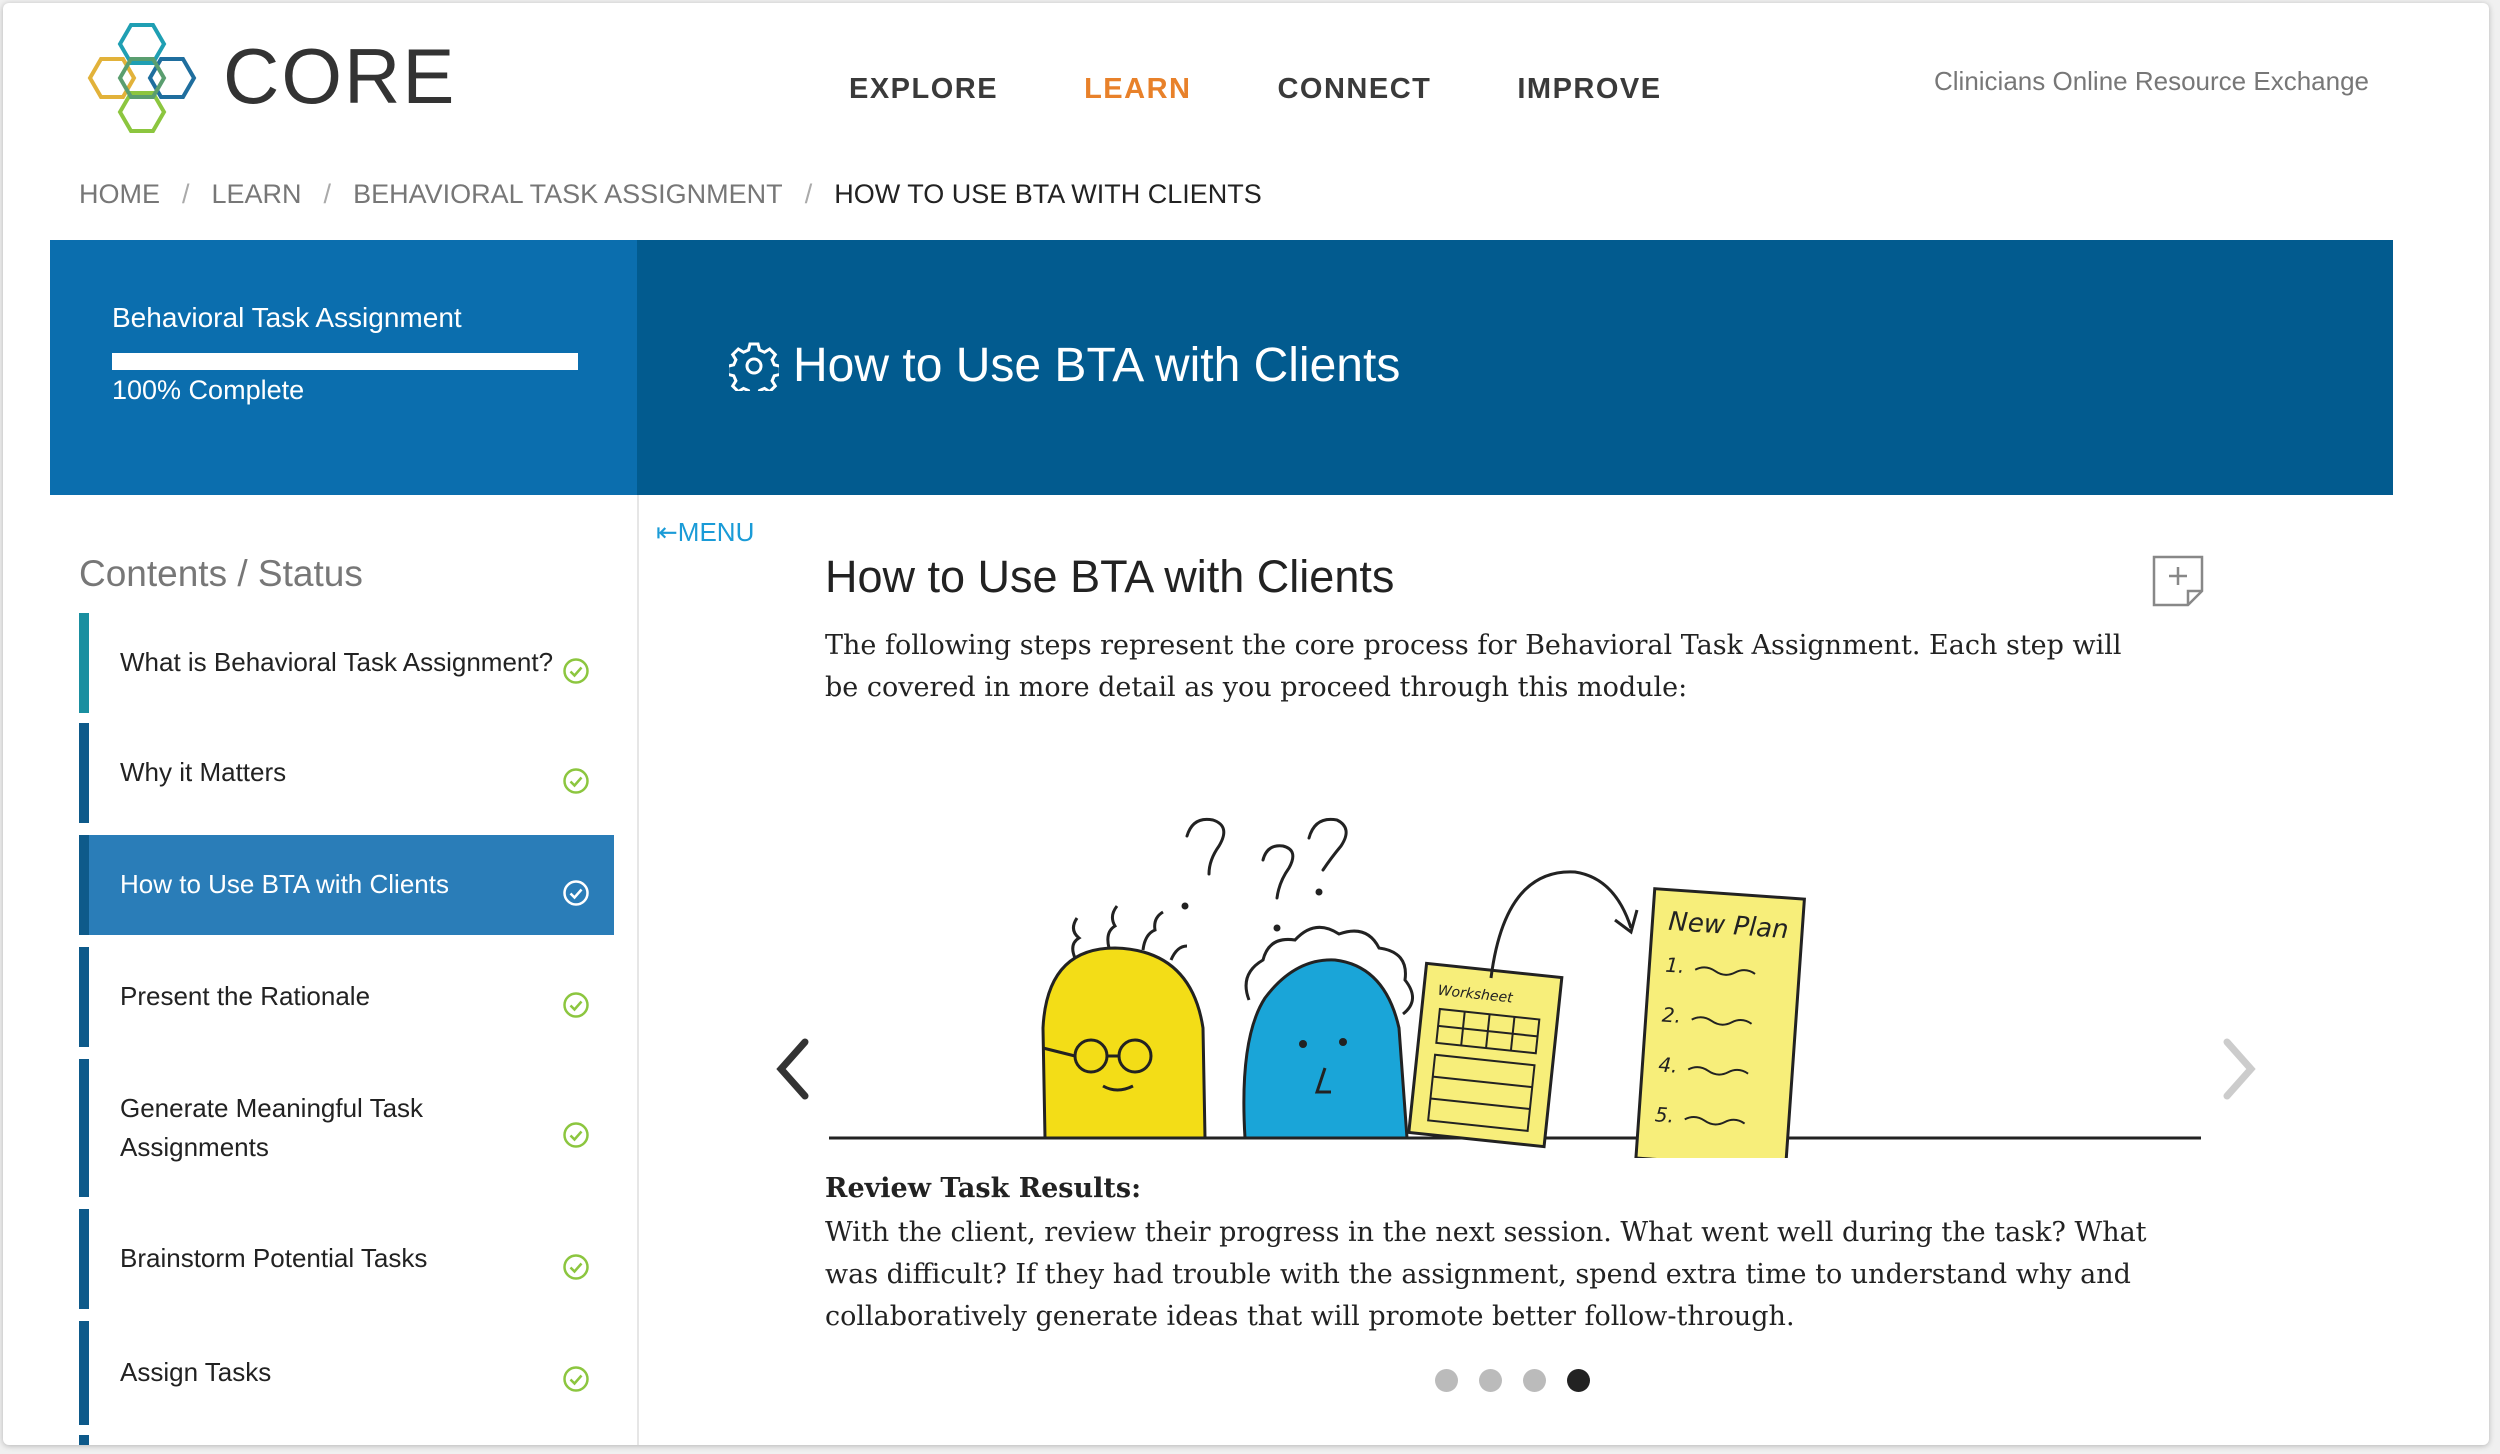 This screenshot has height=1454, width=2500. I want to click on sidebar-item-label: How to Use BTA with Clients, so click(284, 884).